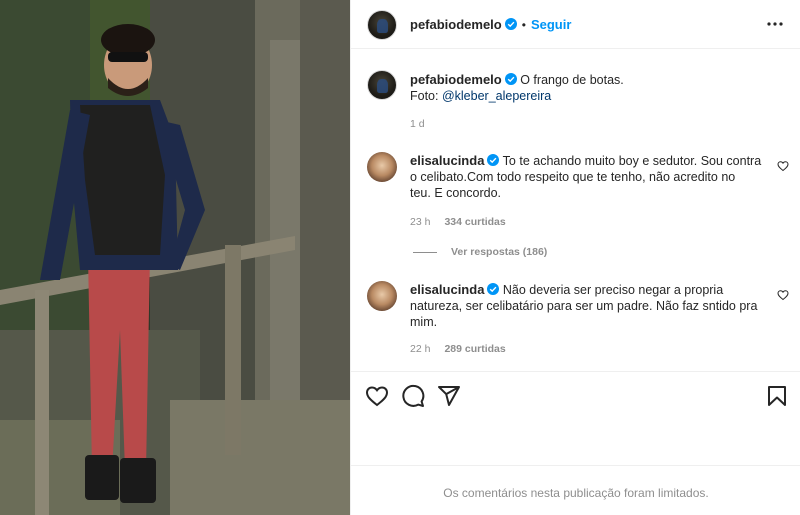 The height and width of the screenshot is (515, 800). Describe the element at coordinates (420, 222) in the screenshot. I see `comment-age: 23 h` at that location.